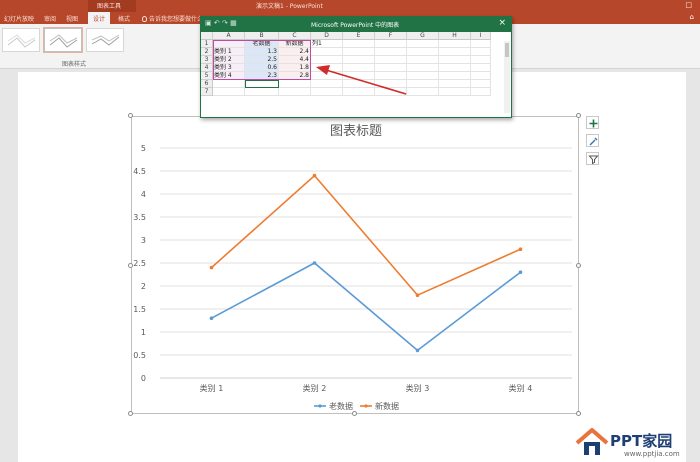  What do you see at coordinates (391, 60) in the screenshot?
I see `cell-f3` at bounding box center [391, 60].